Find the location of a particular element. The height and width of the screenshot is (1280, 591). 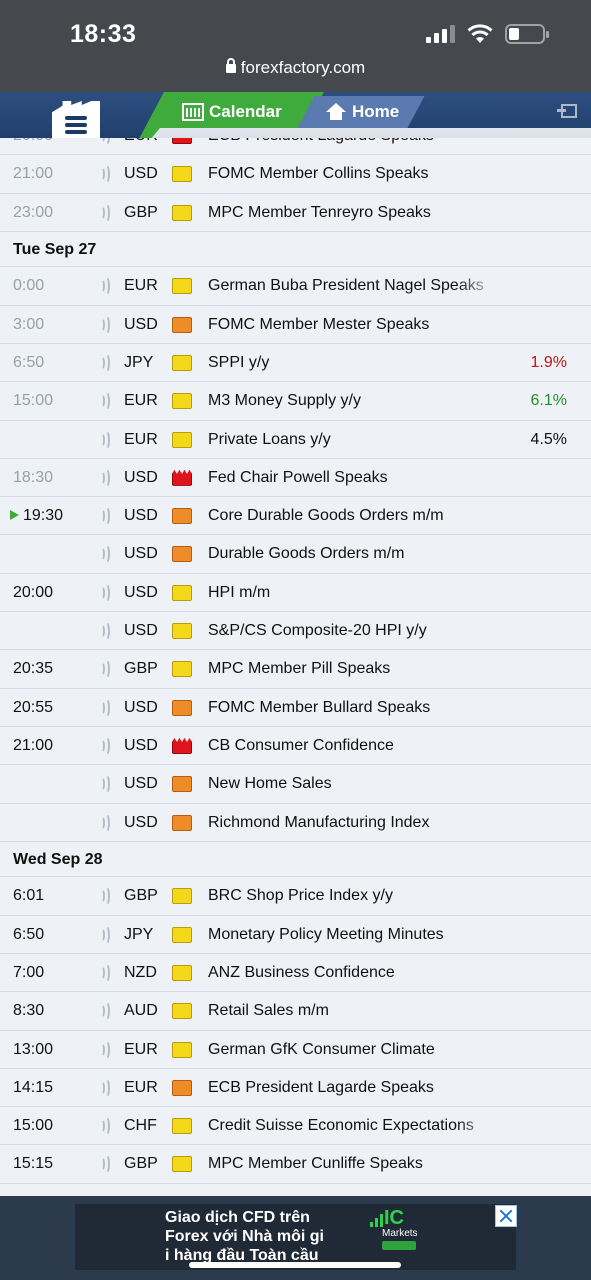

status-time: 18:33 is located at coordinates (103, 34).